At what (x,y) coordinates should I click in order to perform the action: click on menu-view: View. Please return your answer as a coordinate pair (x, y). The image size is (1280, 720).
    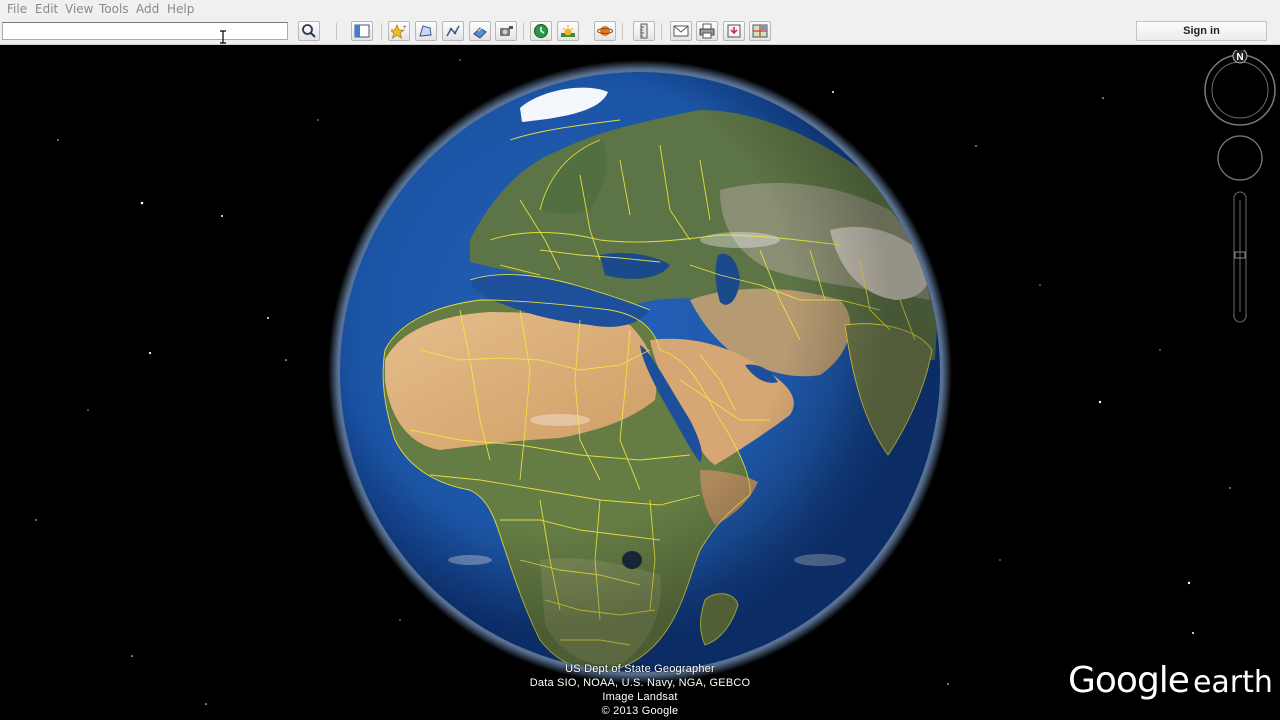
    Looking at the image, I should click on (79, 9).